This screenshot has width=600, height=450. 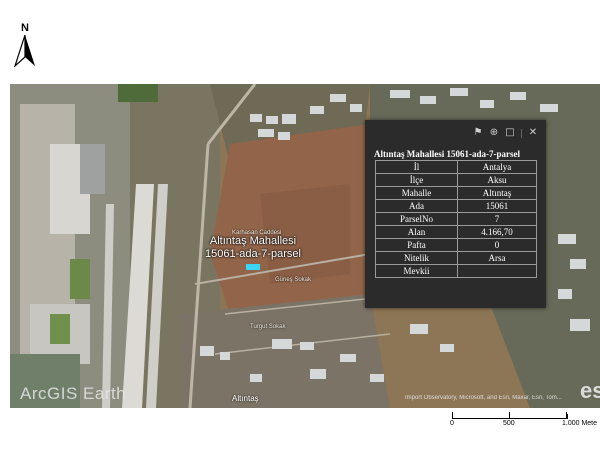 What do you see at coordinates (73, 393) in the screenshot?
I see `arcgis-watermark: ArcGIS Earth` at bounding box center [73, 393].